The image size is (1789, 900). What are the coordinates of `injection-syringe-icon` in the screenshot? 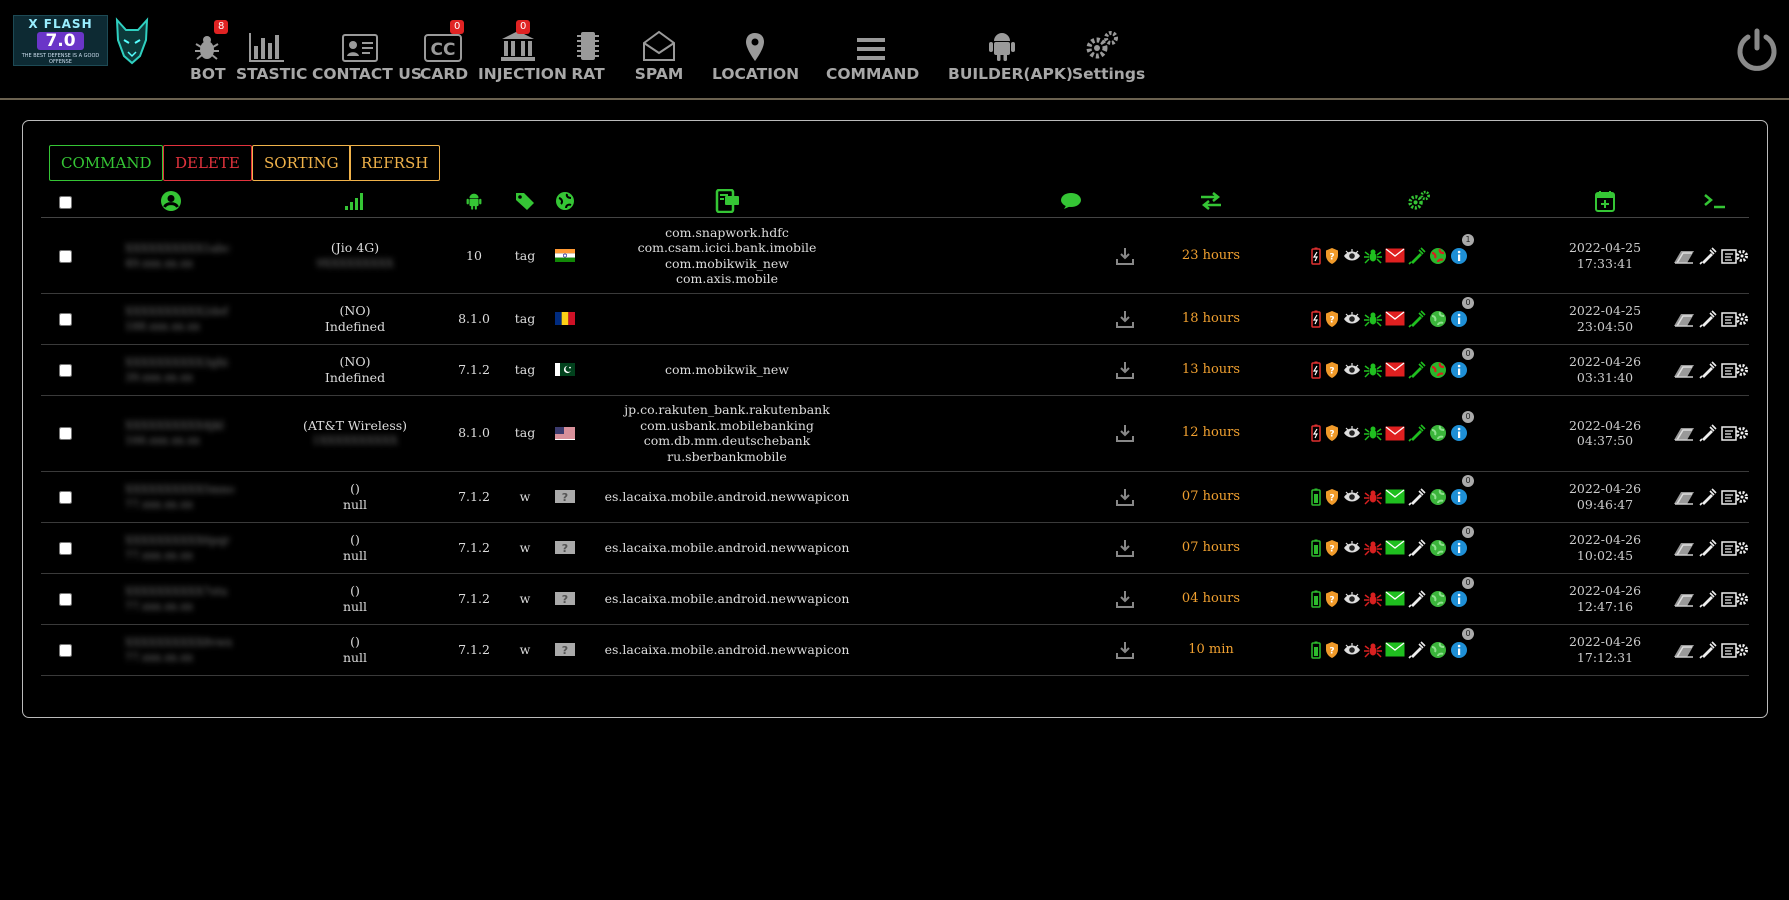 It's located at (1417, 318).